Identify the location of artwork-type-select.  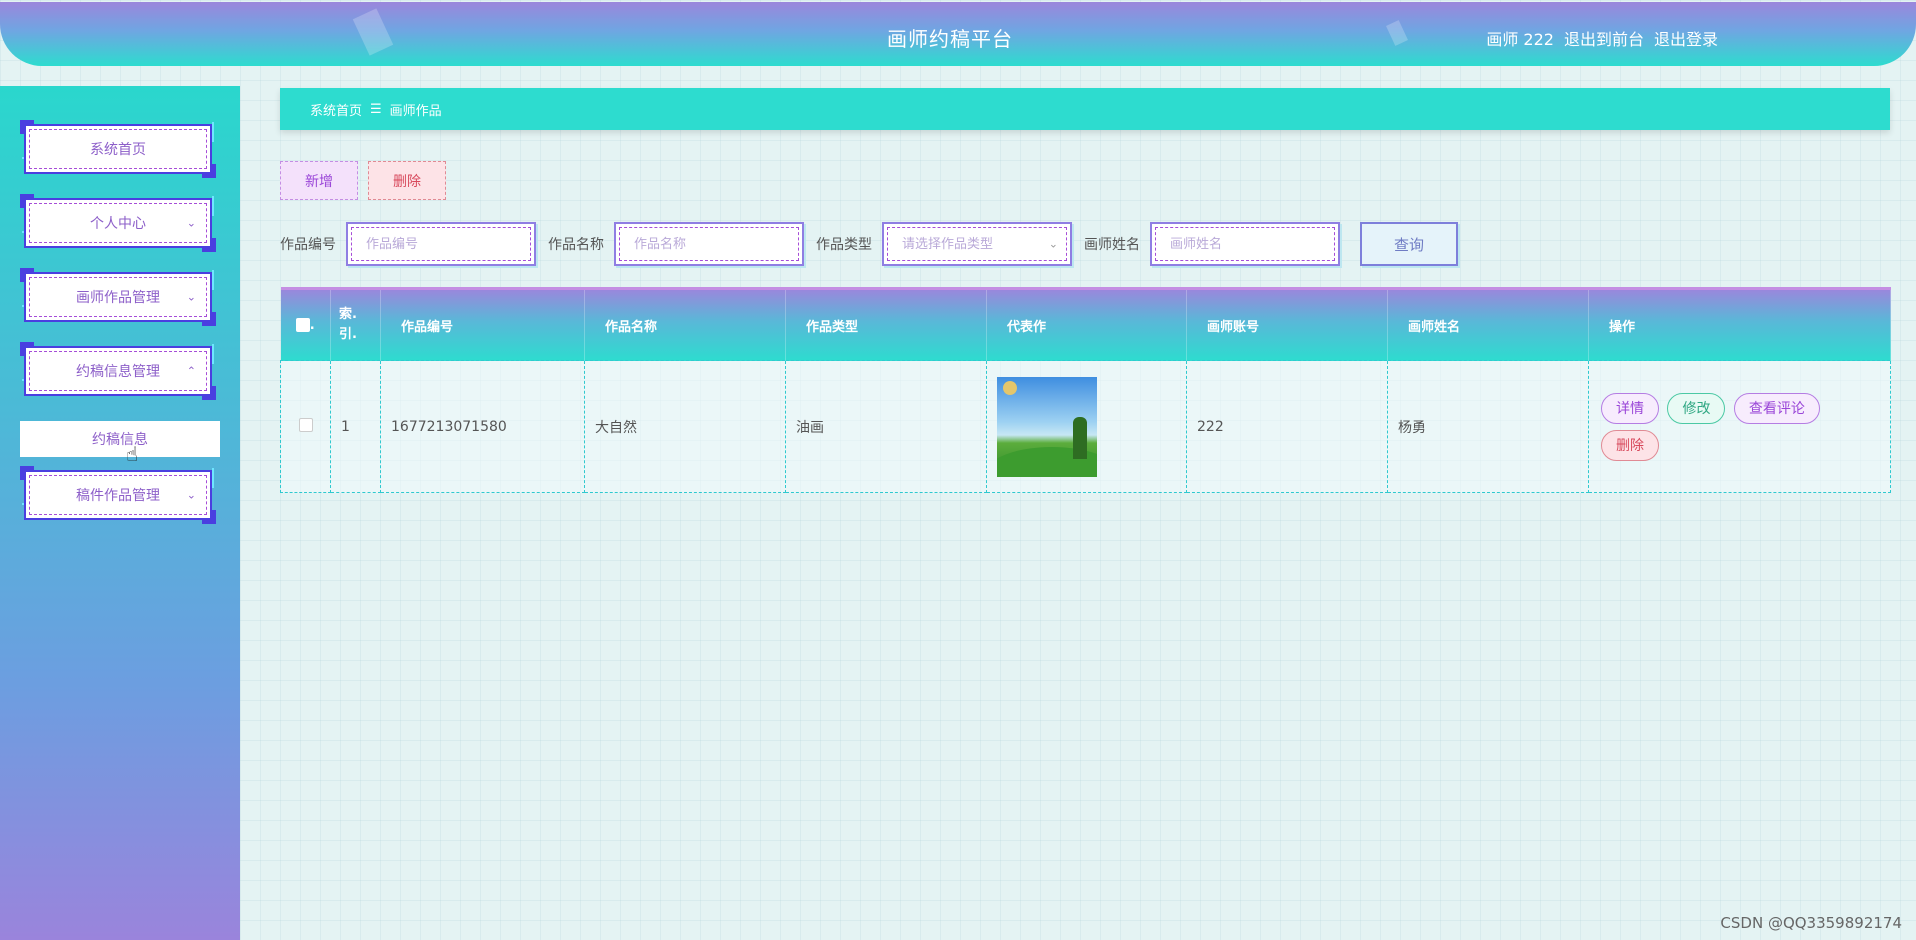
(977, 244).